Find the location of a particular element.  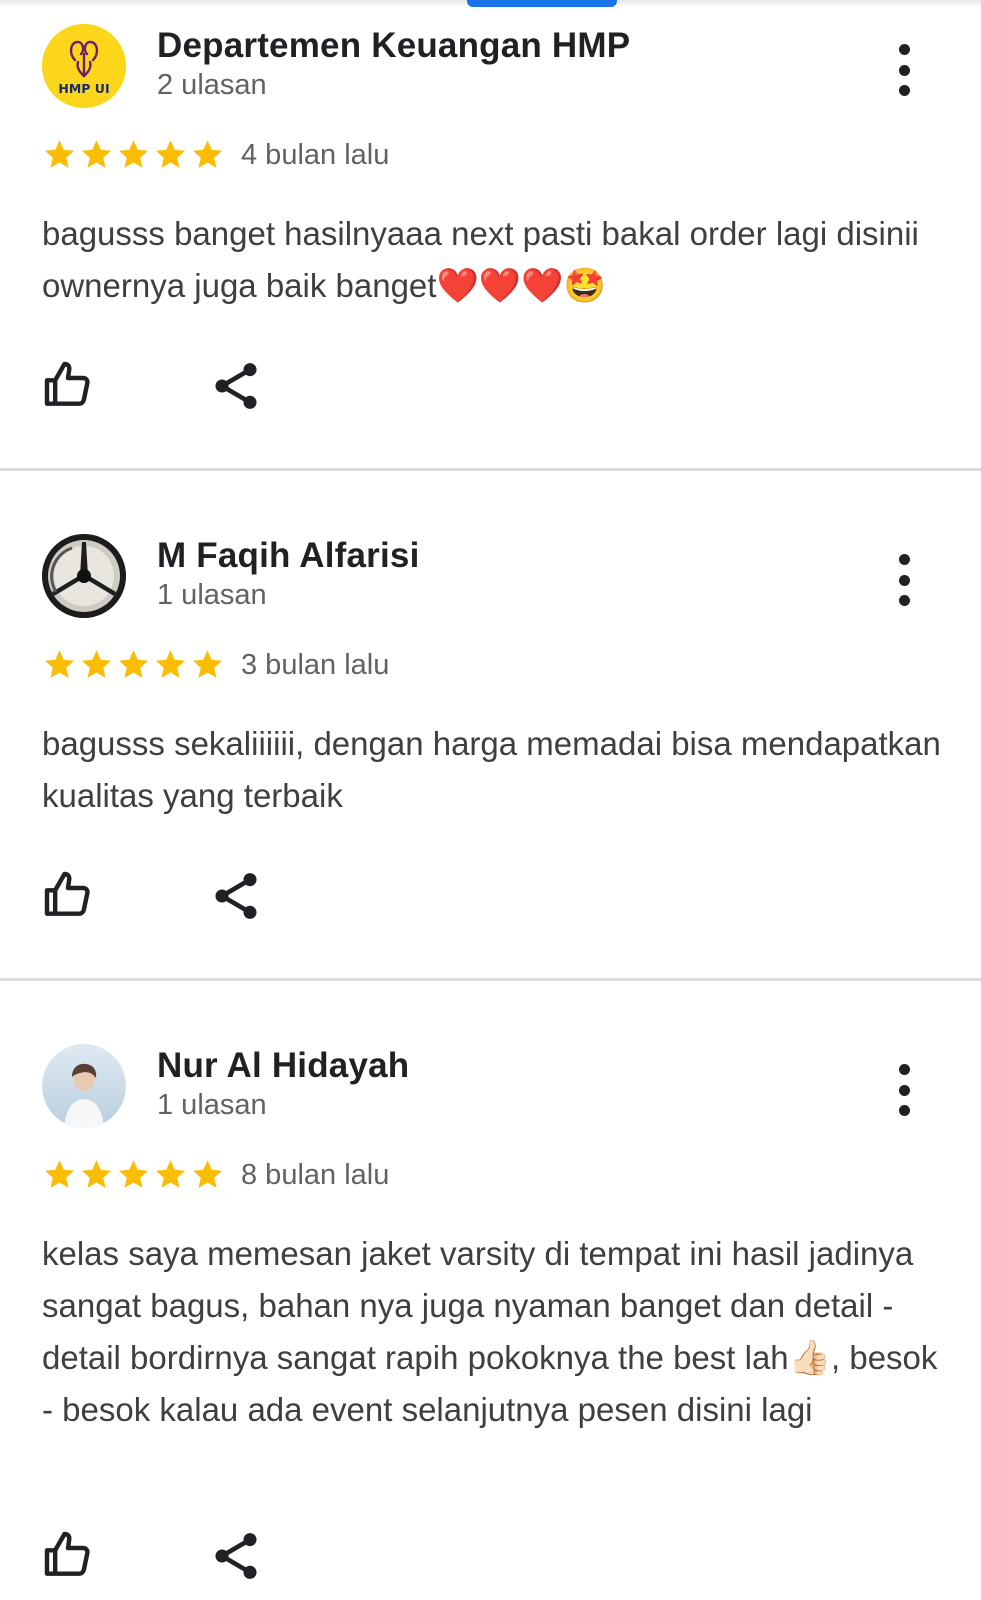

review-emoji: 👍🏻 is located at coordinates (810, 1358).